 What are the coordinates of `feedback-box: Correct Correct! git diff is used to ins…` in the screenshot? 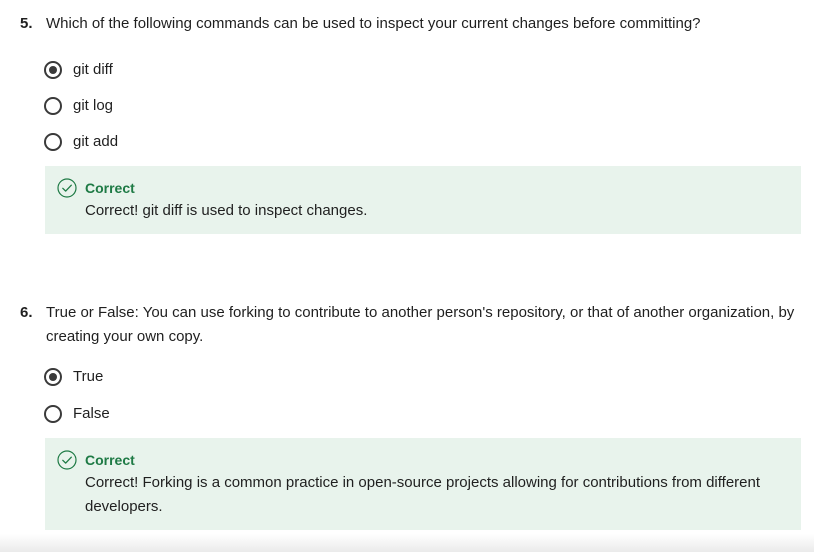 It's located at (423, 200).